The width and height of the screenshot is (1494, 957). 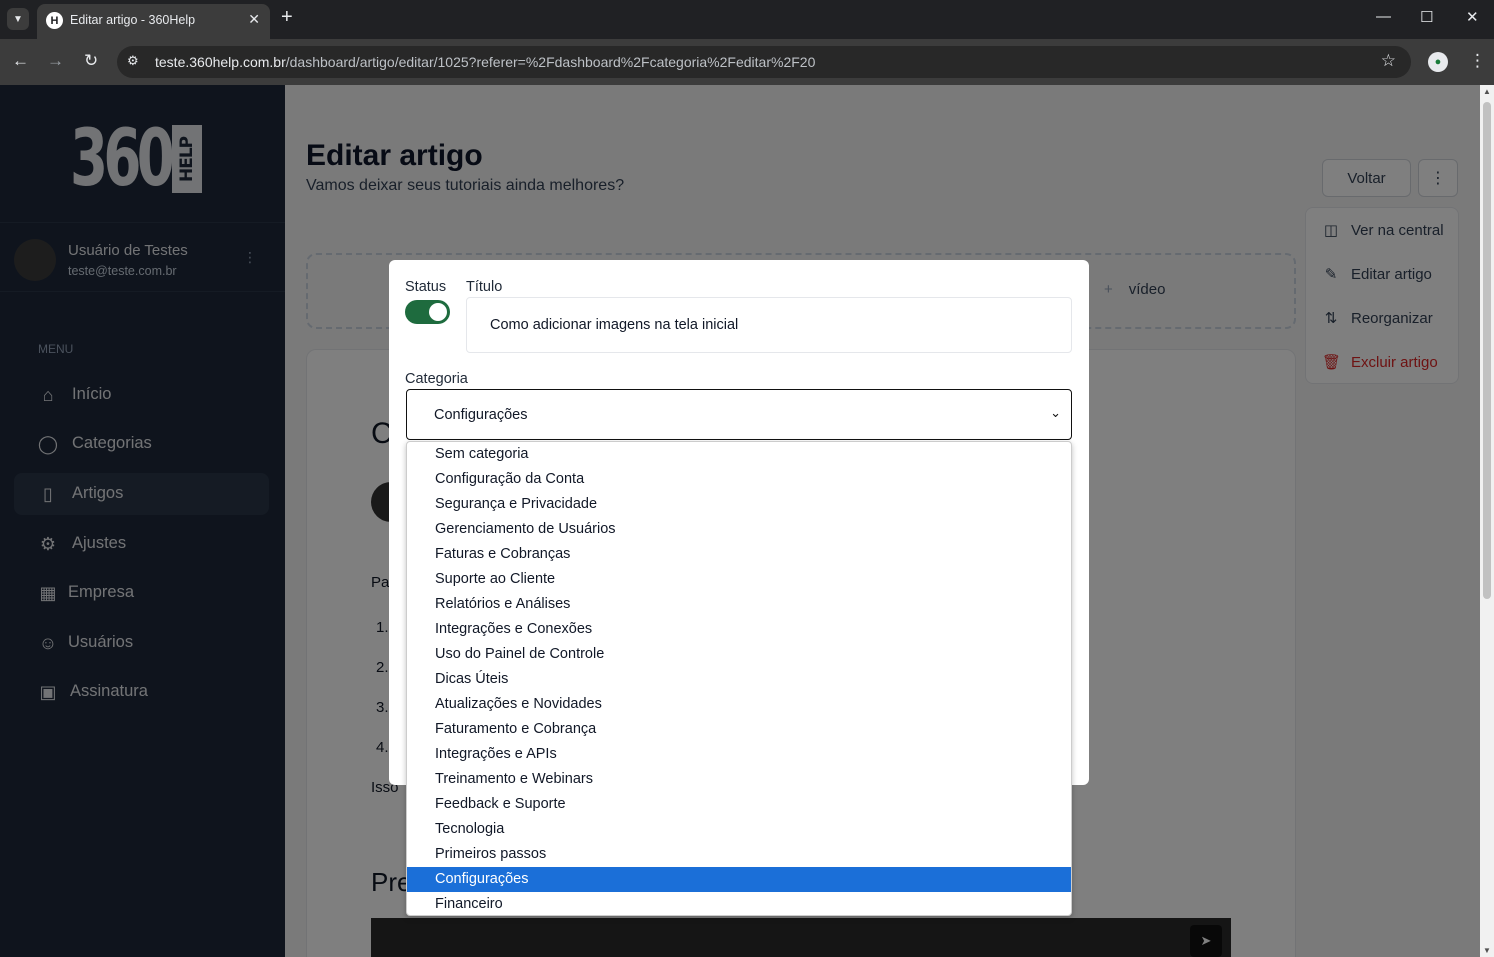 What do you see at coordinates (1487, 950) in the screenshot?
I see `scroll-down-icon: ▼` at bounding box center [1487, 950].